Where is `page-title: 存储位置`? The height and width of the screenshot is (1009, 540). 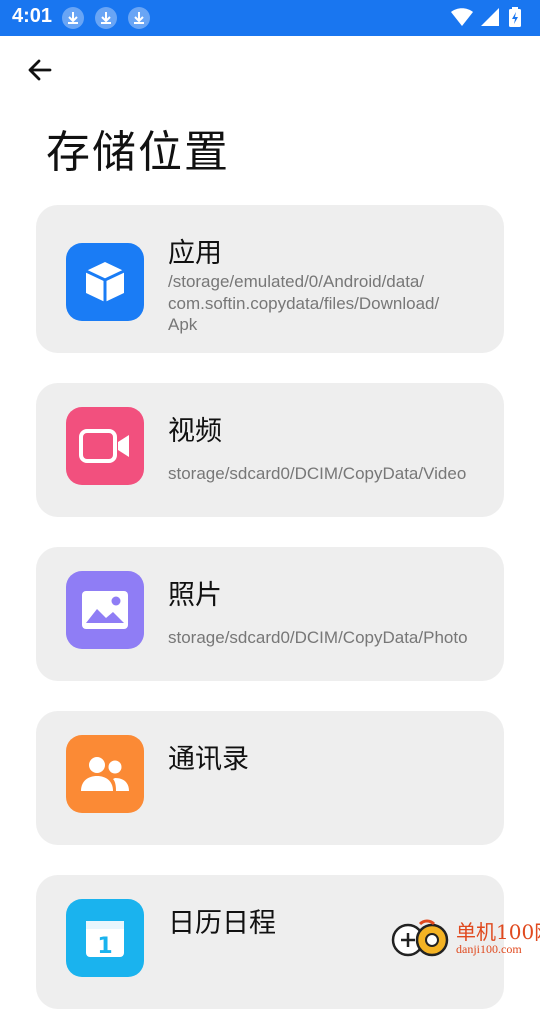
page-title: 存储位置 is located at coordinates (138, 152).